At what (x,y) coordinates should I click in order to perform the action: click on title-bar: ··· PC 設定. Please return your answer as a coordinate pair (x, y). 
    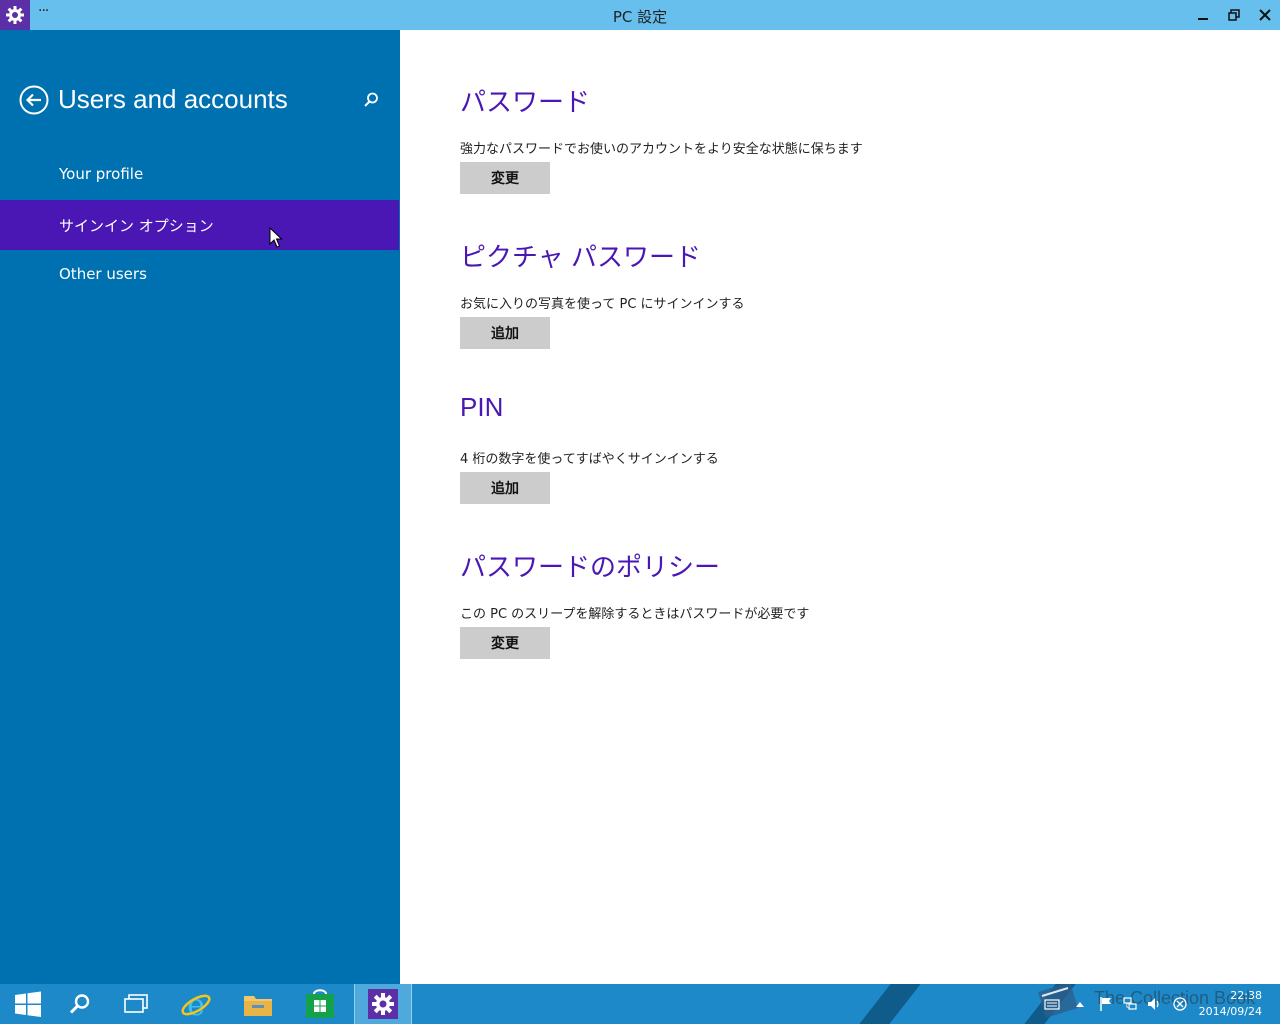
    Looking at the image, I should click on (640, 15).